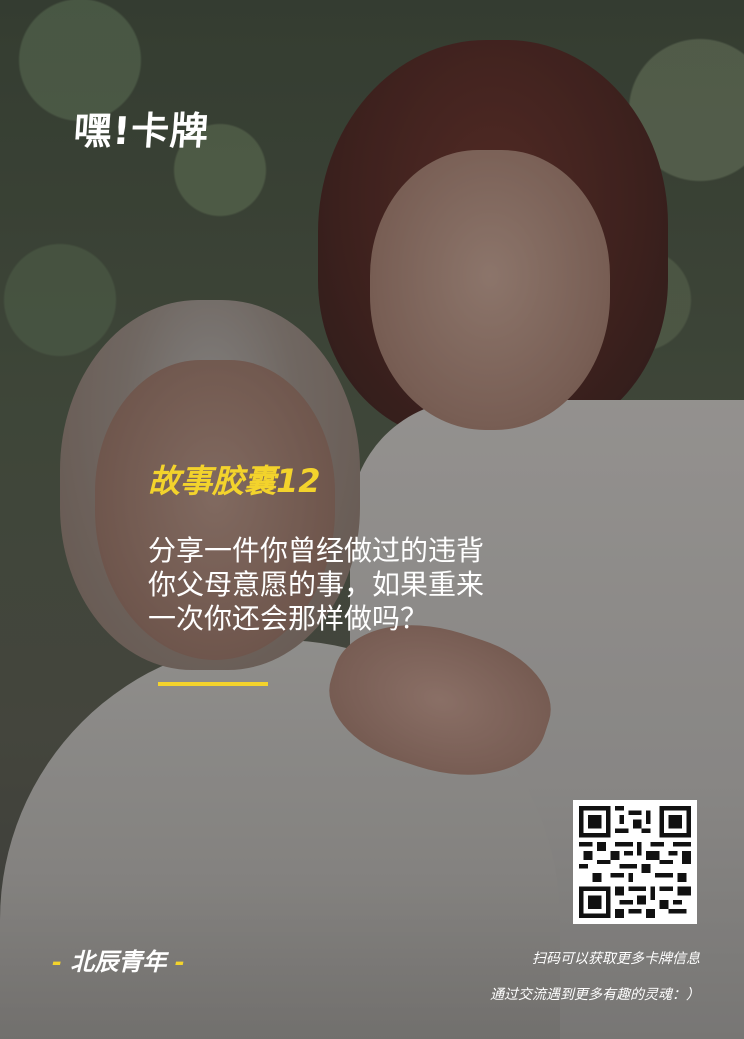 Image resolution: width=744 pixels, height=1039 pixels. What do you see at coordinates (288, 618) in the screenshot?
I see `question-line: 一次你还会那样做吗？` at bounding box center [288, 618].